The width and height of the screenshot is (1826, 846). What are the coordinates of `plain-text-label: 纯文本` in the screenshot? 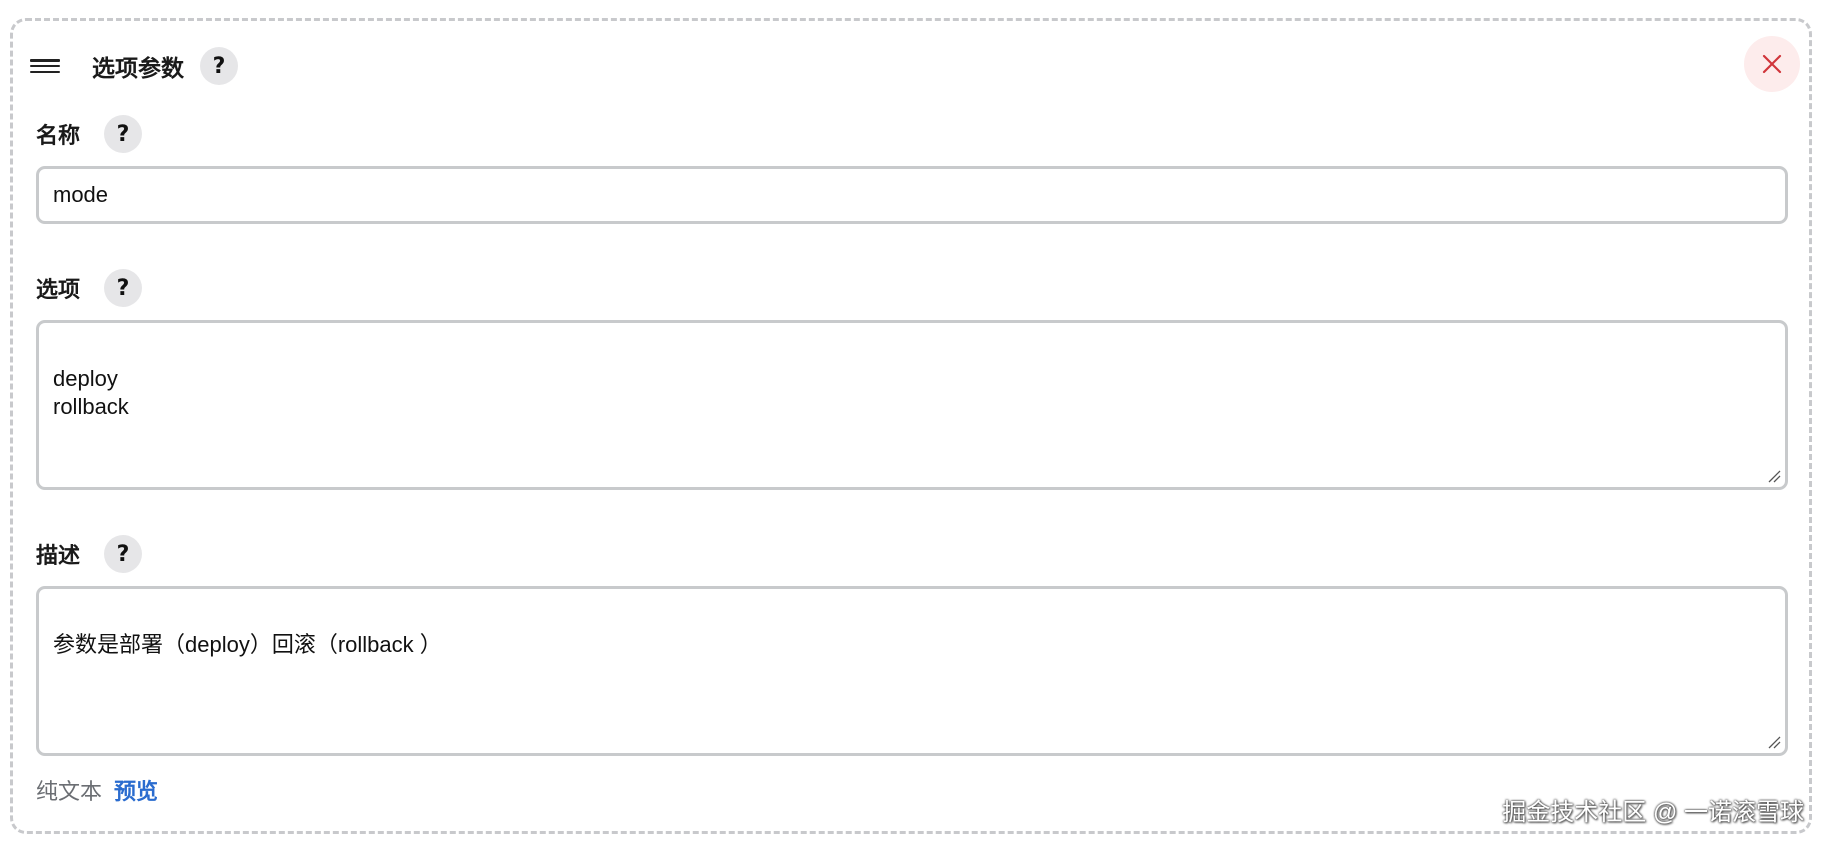 It's located at (69, 791).